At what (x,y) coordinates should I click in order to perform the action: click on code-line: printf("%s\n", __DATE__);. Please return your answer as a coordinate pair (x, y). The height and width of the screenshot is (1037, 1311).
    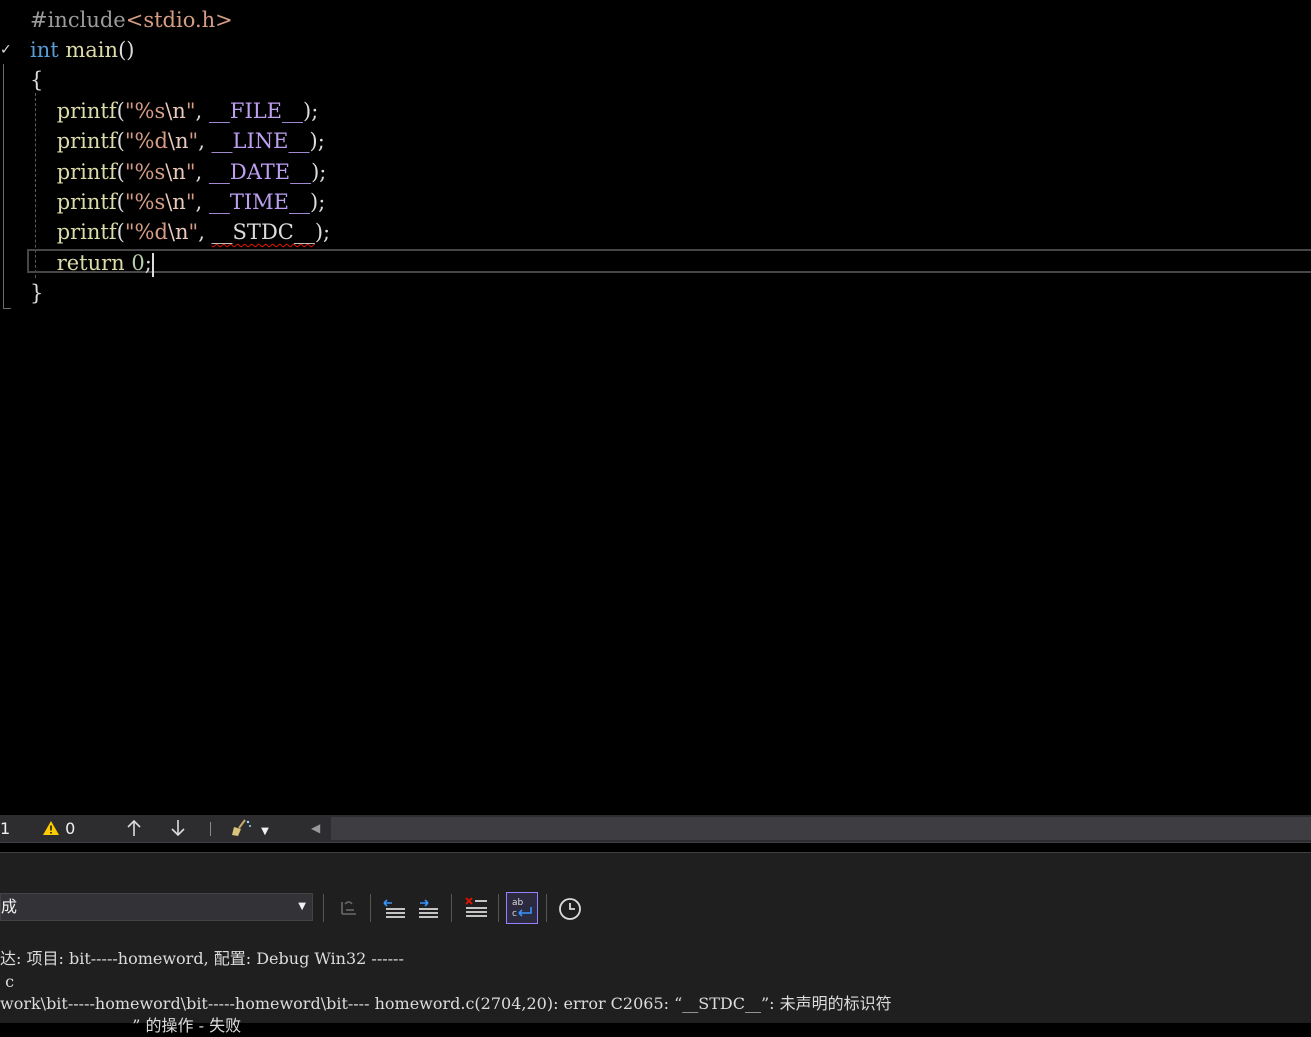
    Looking at the image, I should click on (178, 172).